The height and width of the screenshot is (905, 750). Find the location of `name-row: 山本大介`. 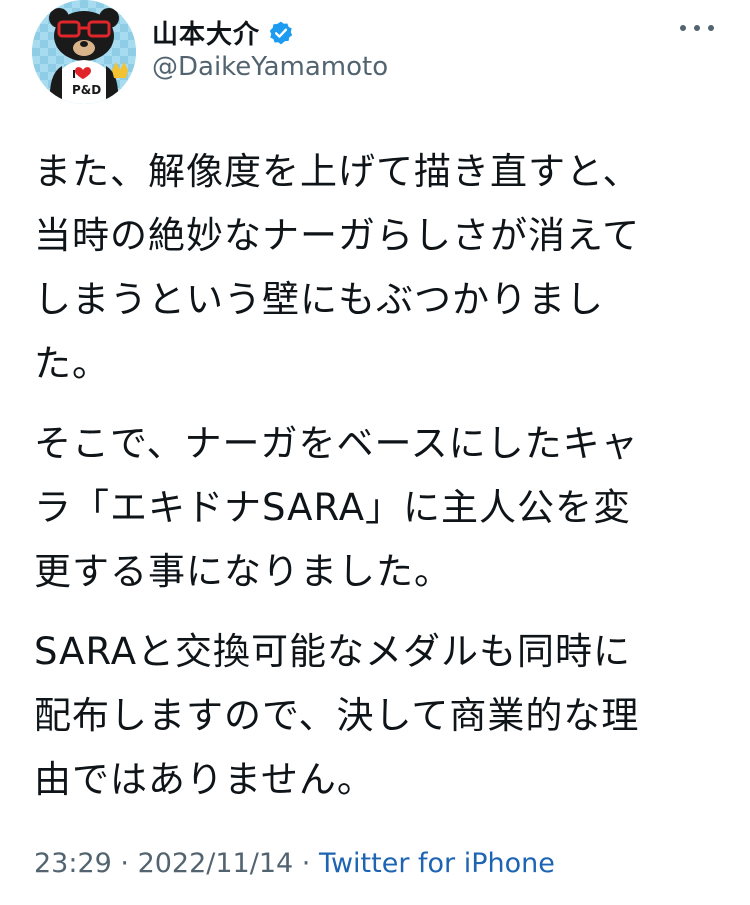

name-row: 山本大介 is located at coordinates (223, 32).